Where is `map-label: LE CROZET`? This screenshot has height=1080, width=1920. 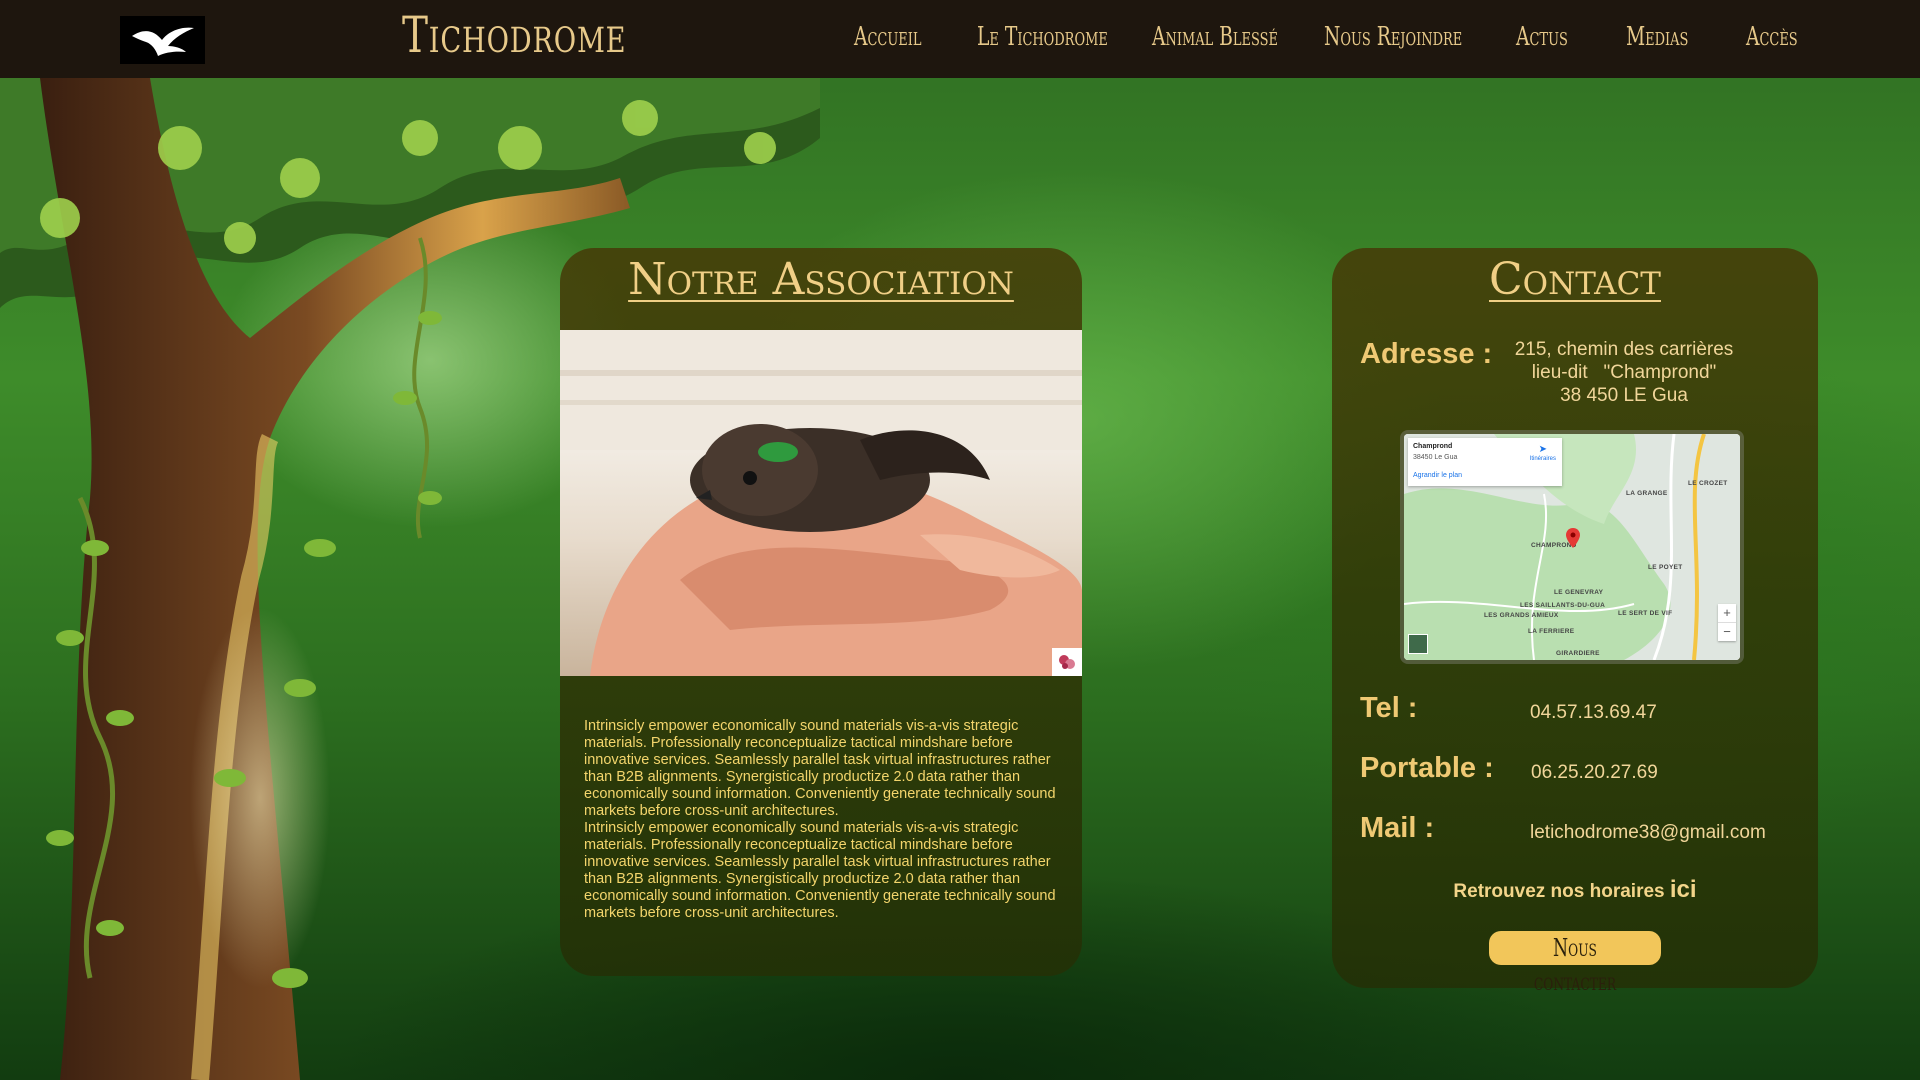 map-label: LE CROZET is located at coordinates (1708, 483).